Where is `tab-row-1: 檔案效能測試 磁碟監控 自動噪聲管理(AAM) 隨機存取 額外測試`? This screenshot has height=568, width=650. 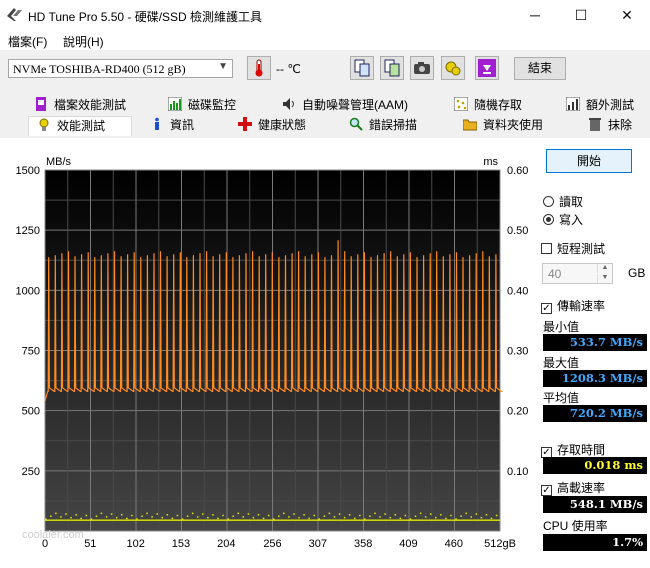
tab-row-1: 檔案效能測試 磁碟監控 自動噪聲管理(AAM) 隨機存取 額外測試 is located at coordinates (325, 106).